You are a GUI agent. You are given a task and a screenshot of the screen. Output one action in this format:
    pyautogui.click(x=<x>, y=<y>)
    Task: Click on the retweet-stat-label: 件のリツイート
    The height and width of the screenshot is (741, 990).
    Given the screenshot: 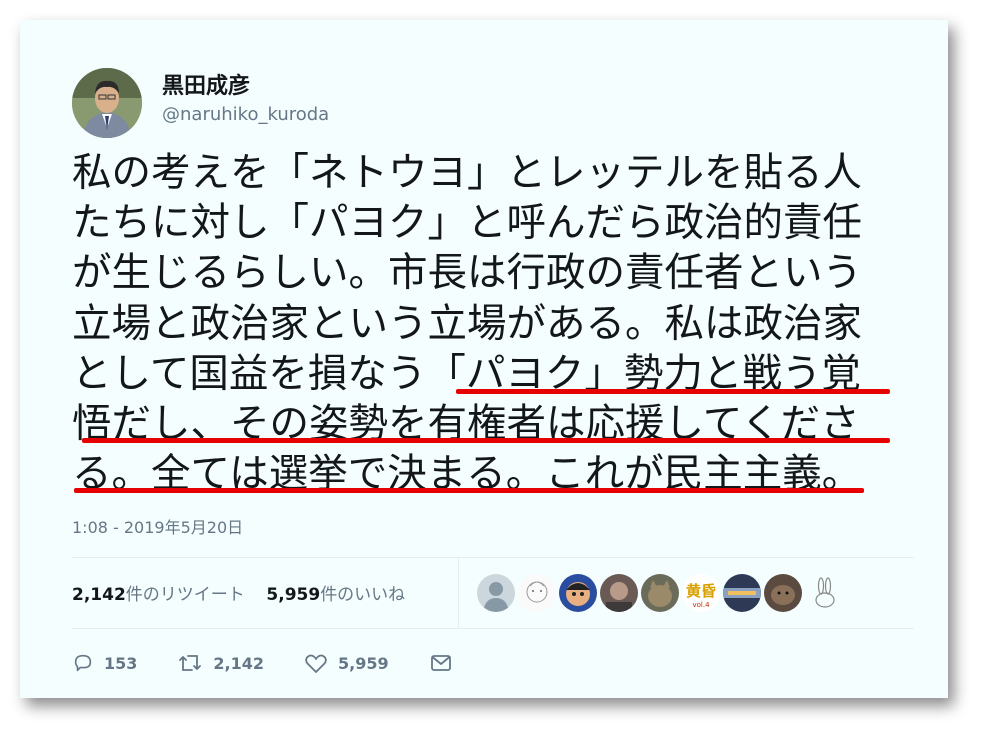 What is the action you would take?
    pyautogui.click(x=185, y=595)
    